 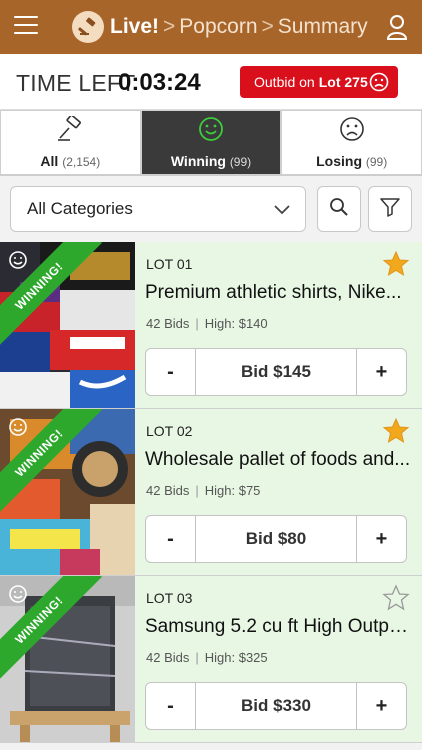 I want to click on crumb-summary: Summary, so click(x=322, y=26).